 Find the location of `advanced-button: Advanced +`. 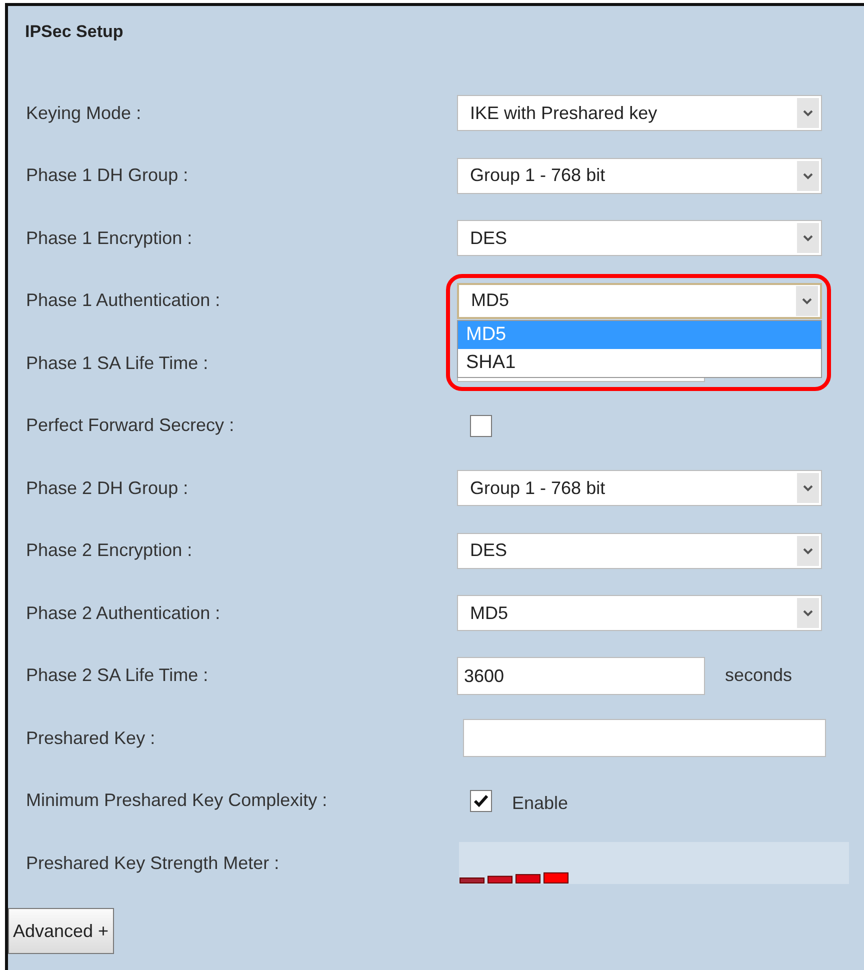

advanced-button: Advanced + is located at coordinates (61, 931).